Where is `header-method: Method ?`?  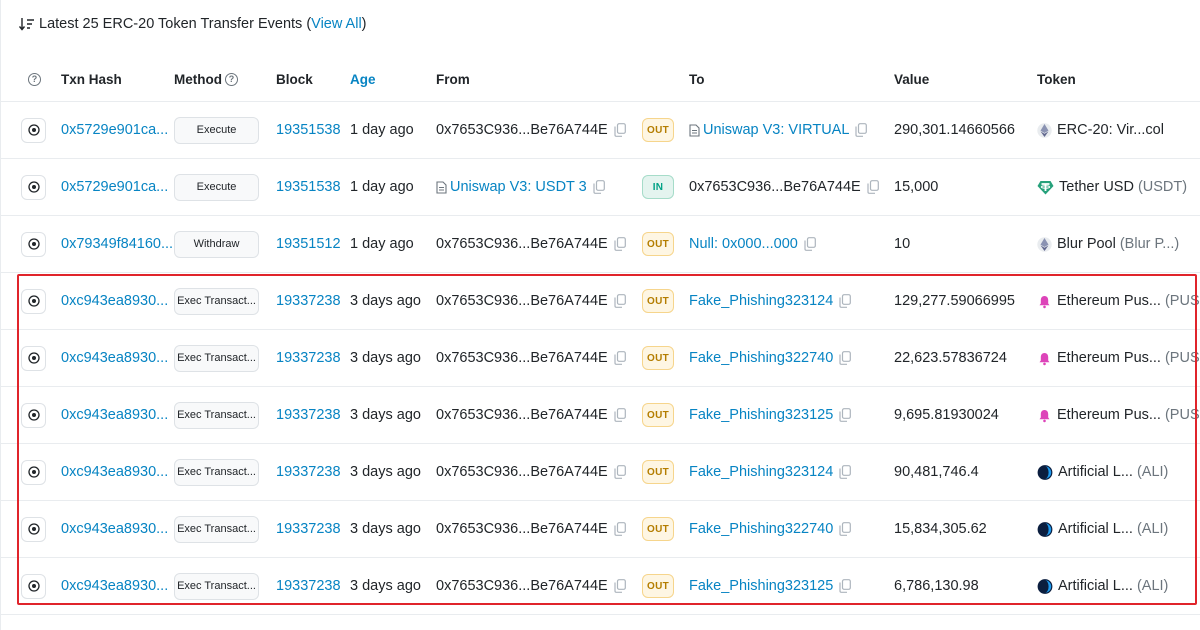 header-method: Method ? is located at coordinates (206, 79).